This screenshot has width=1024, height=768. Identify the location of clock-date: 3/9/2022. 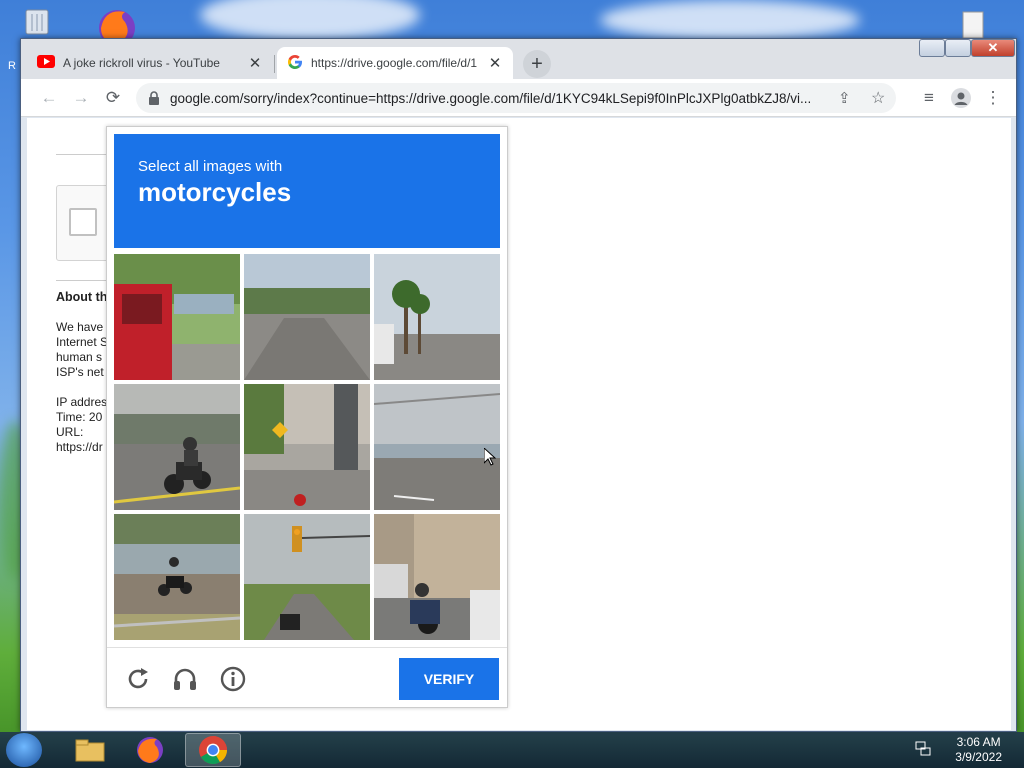
(978, 757).